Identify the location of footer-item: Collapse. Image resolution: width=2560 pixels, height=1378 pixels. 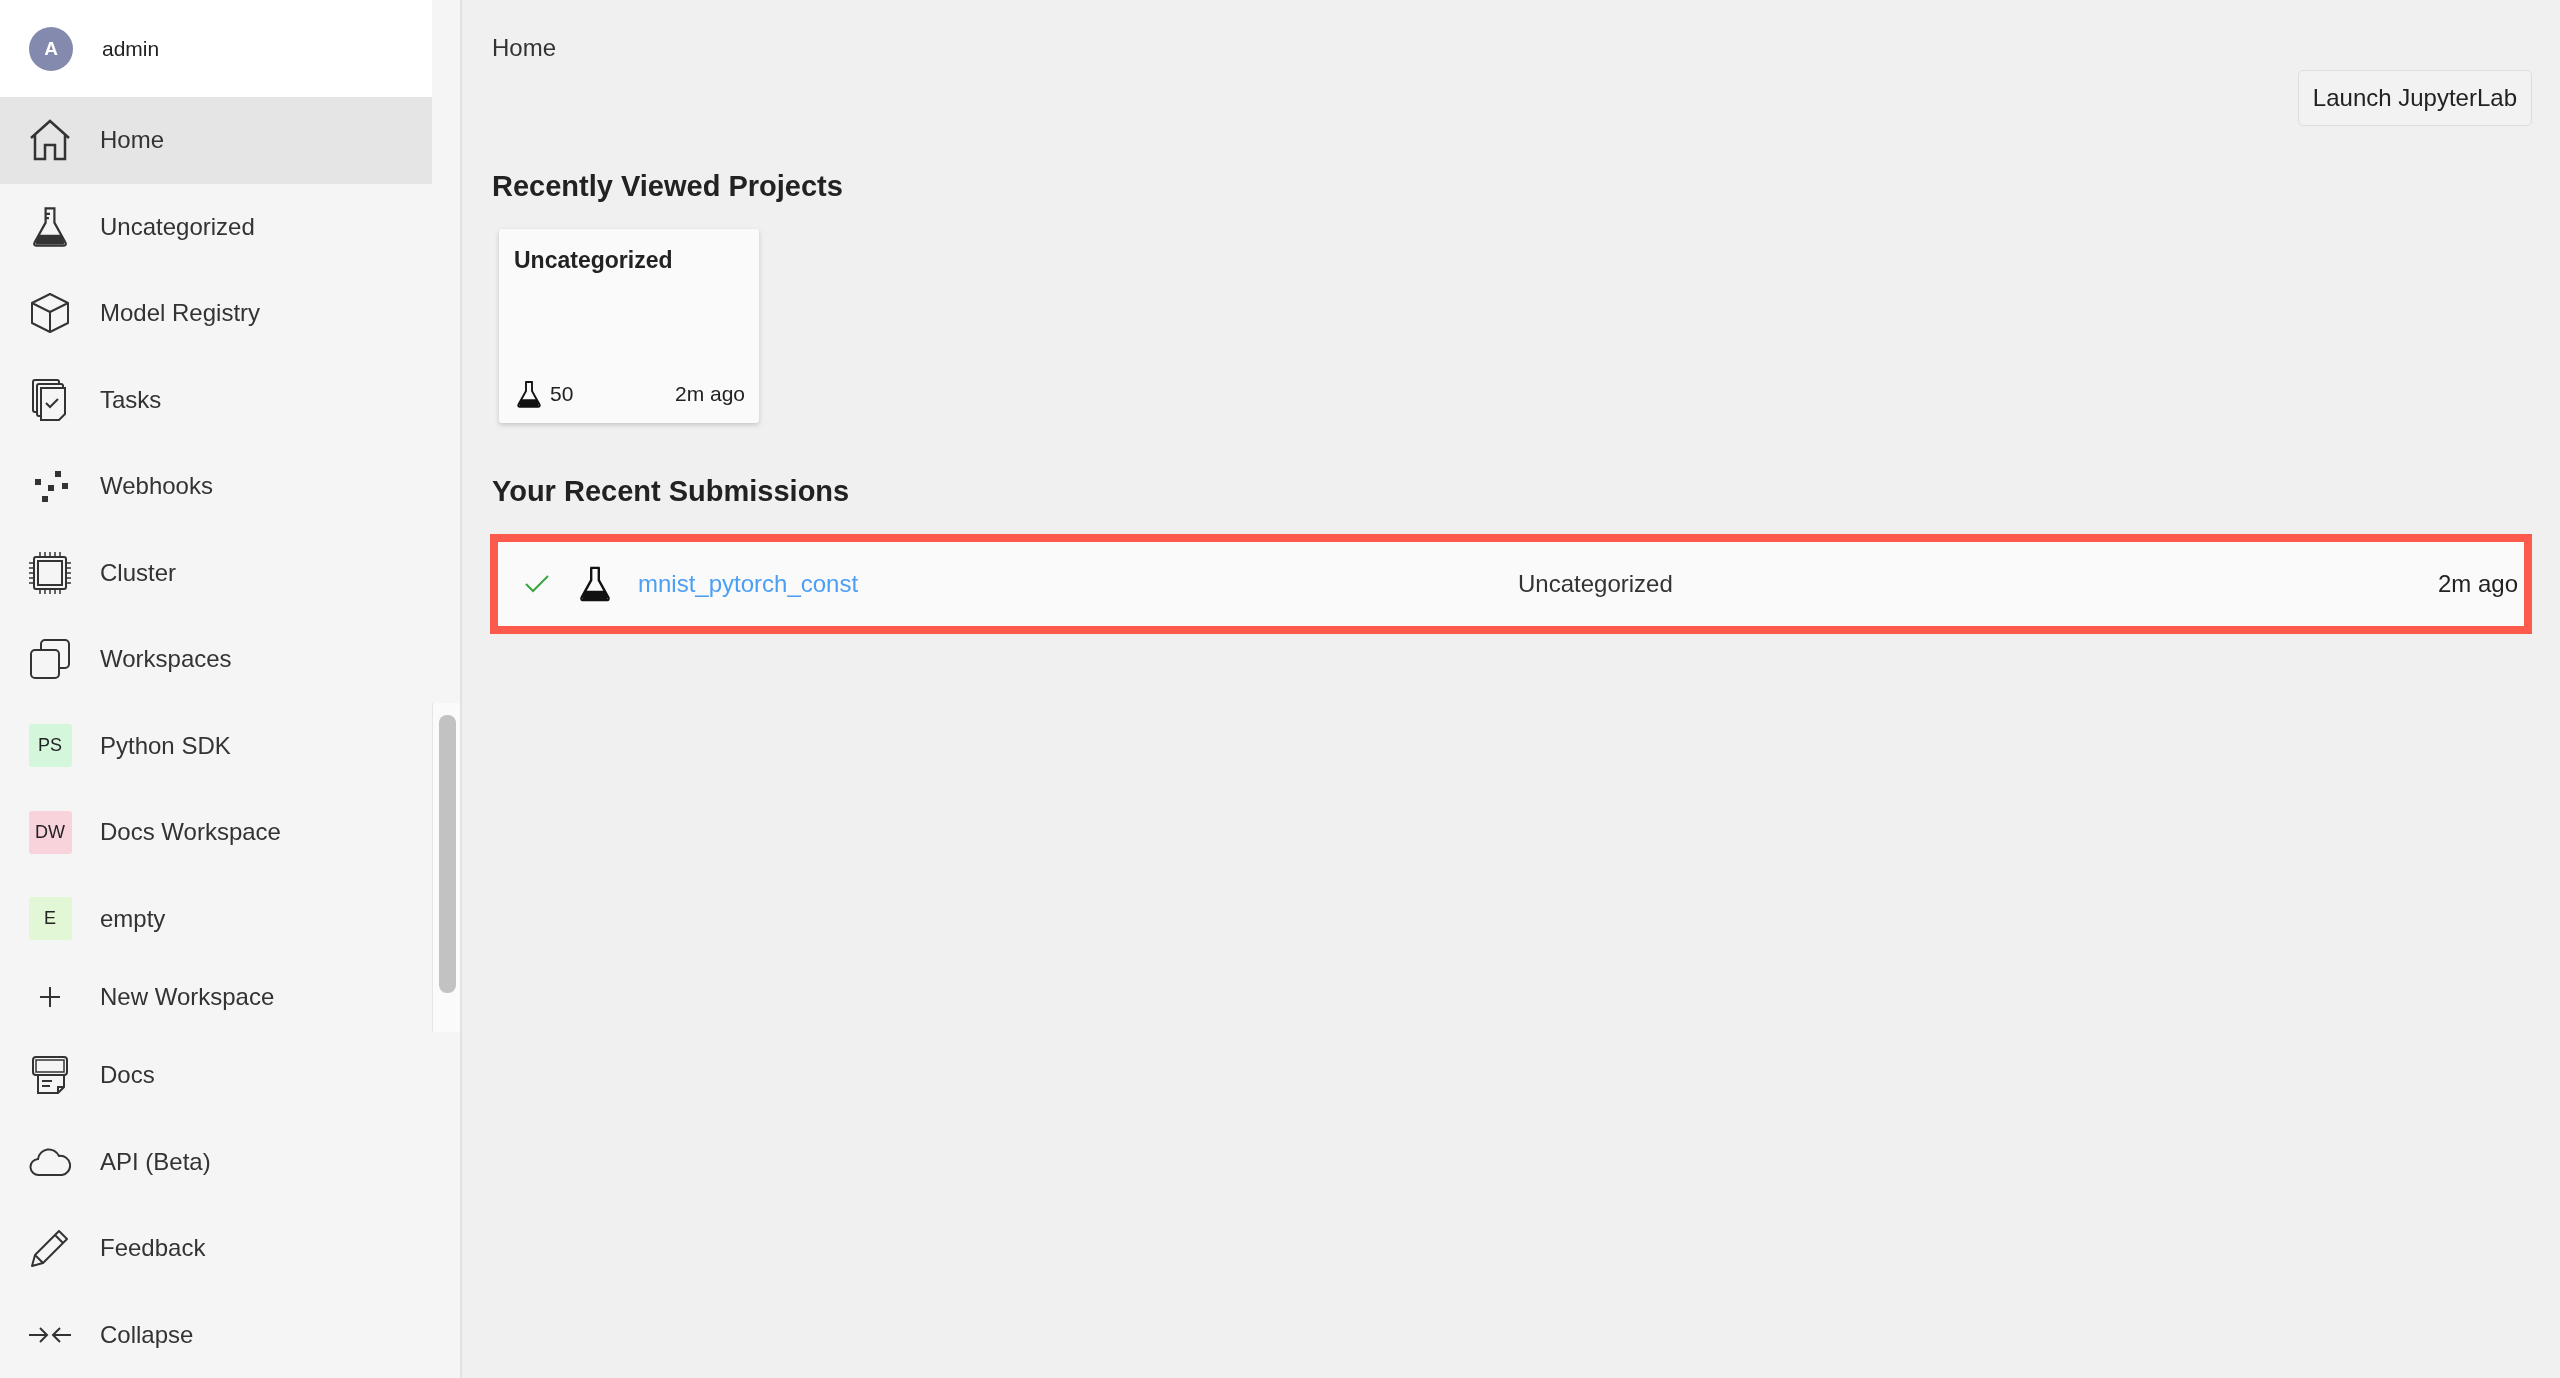
(216, 1334).